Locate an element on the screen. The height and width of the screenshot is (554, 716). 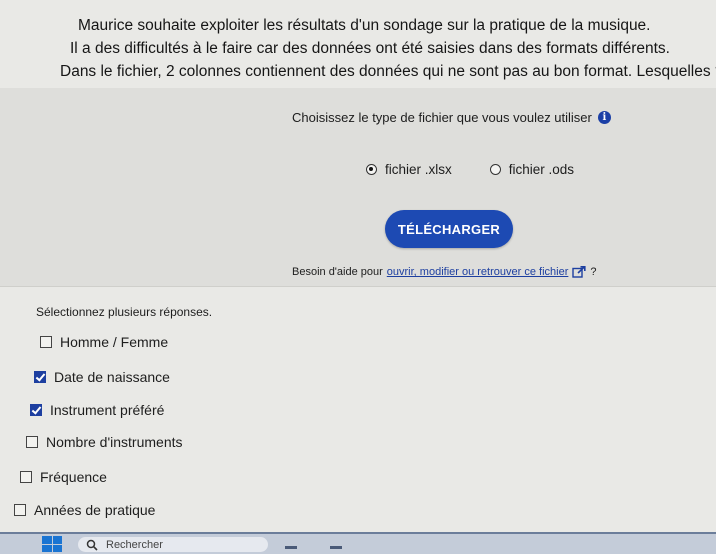
choice-date-naissance: Date de naissance is located at coordinates (102, 377).